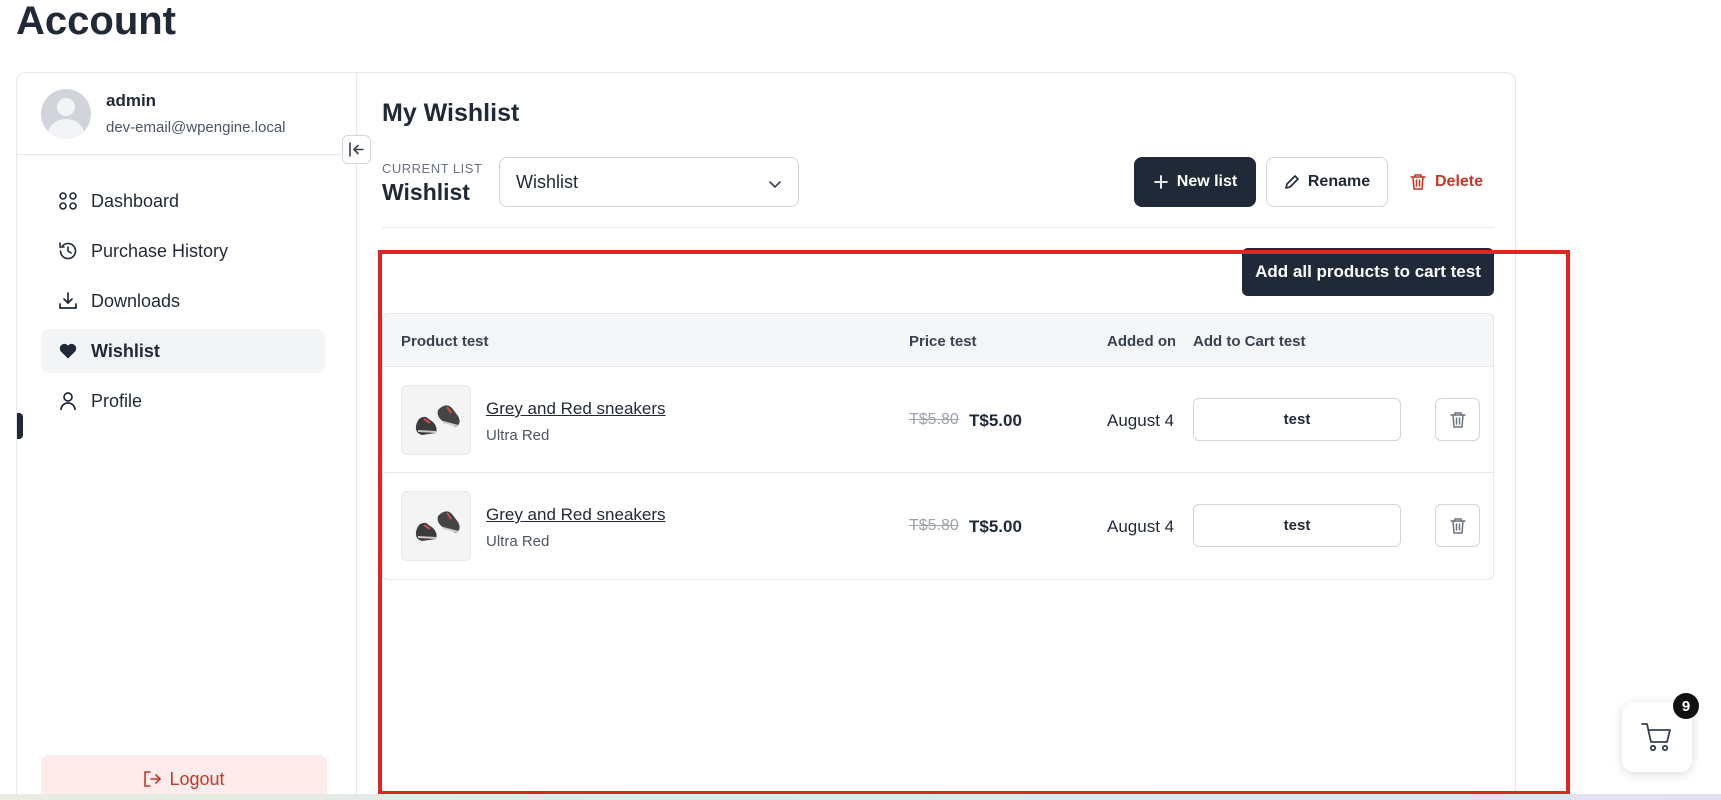 The image size is (1721, 800). What do you see at coordinates (96, 21) in the screenshot?
I see `page-title: Account` at bounding box center [96, 21].